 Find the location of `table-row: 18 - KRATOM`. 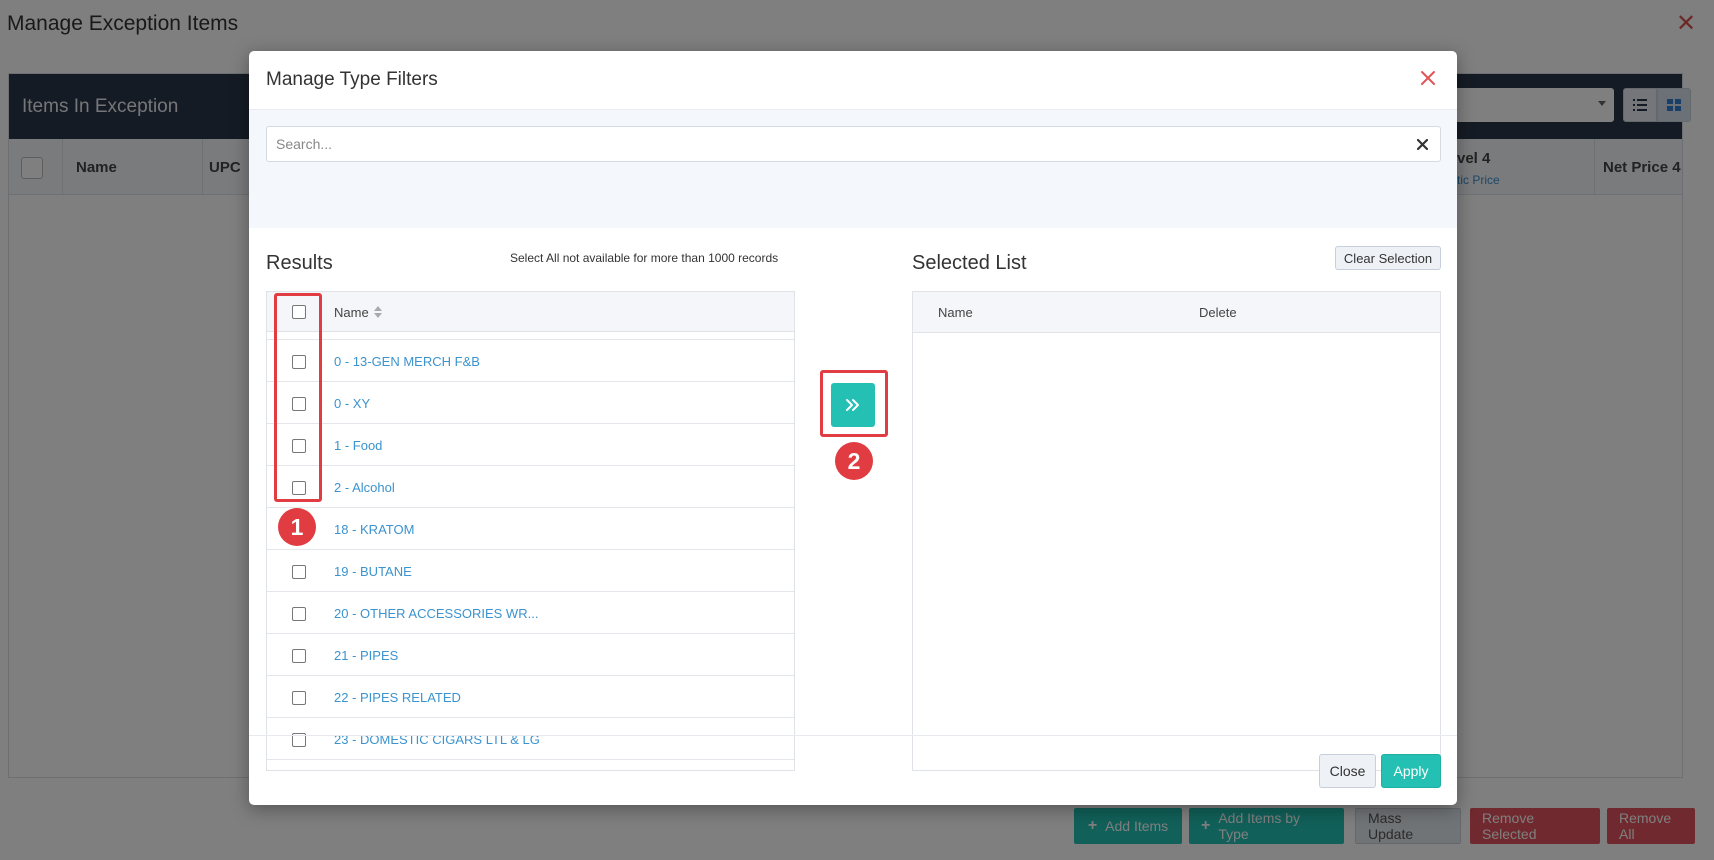

table-row: 18 - KRATOM is located at coordinates (530, 528).